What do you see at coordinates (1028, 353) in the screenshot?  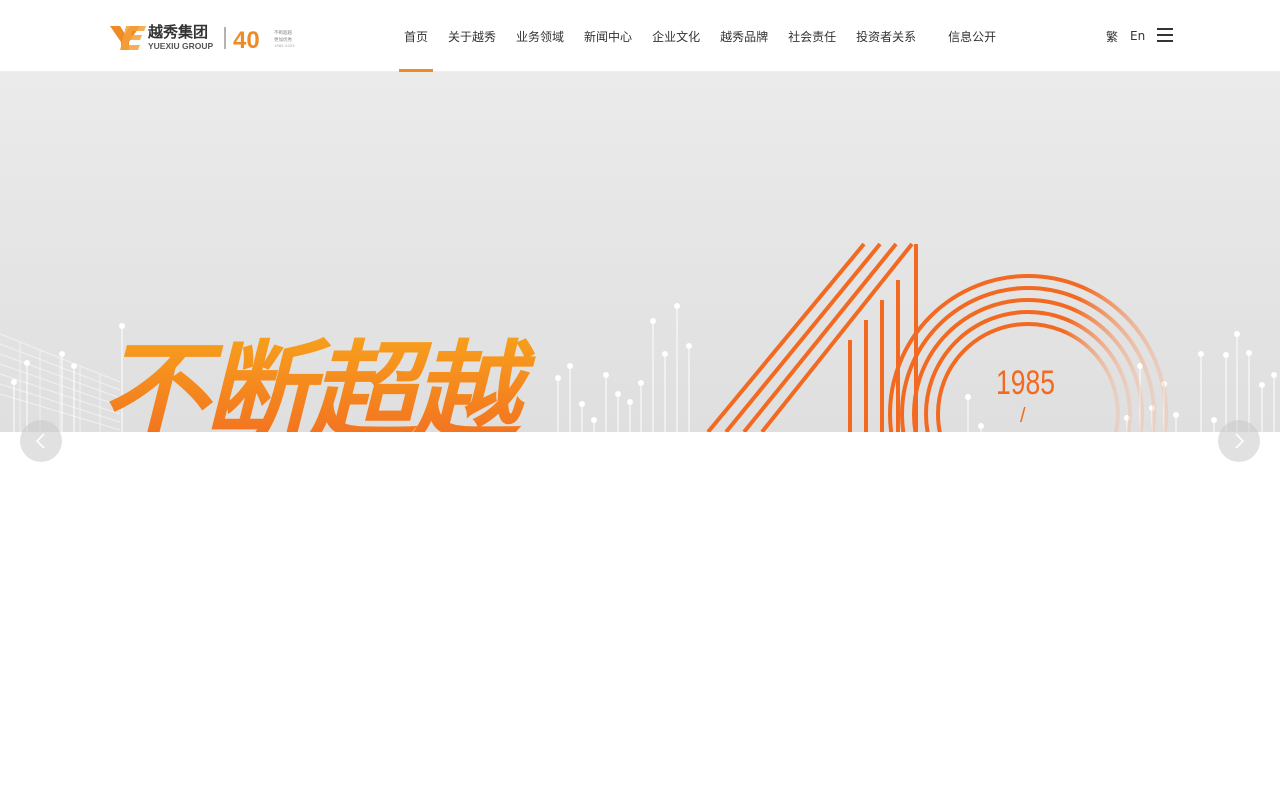 I see `anniversary-zero-graphic` at bounding box center [1028, 353].